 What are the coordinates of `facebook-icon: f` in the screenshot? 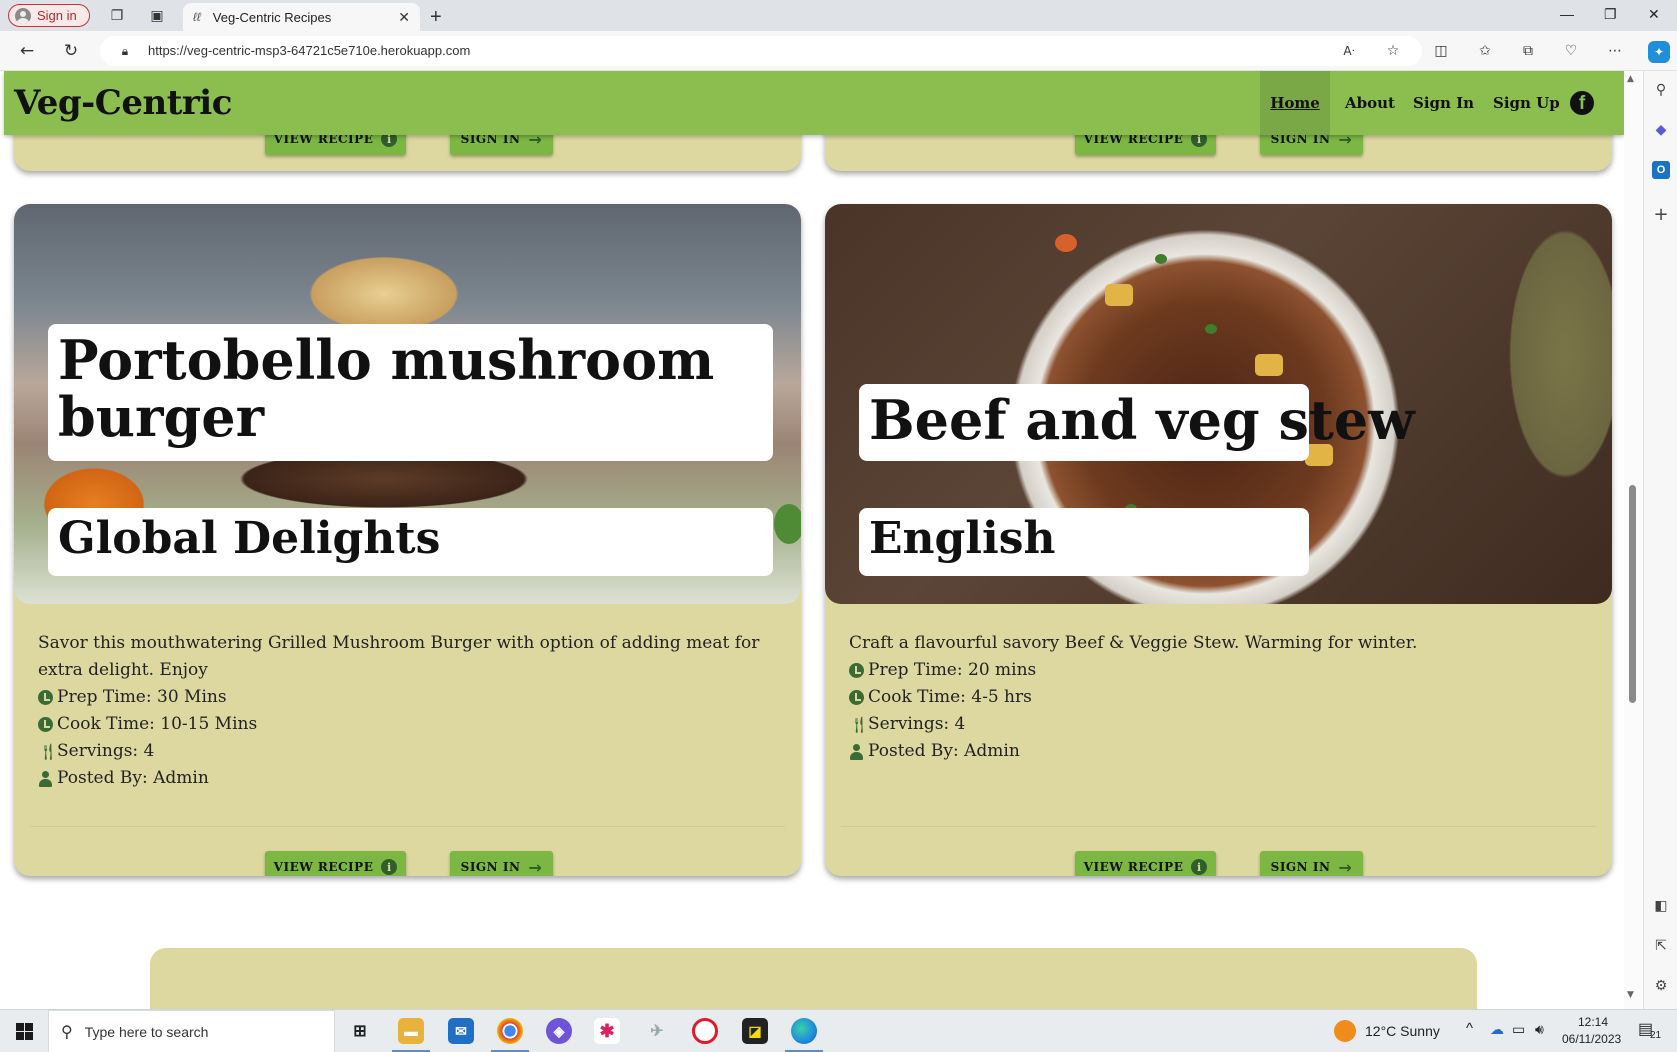 It's located at (1582, 103).